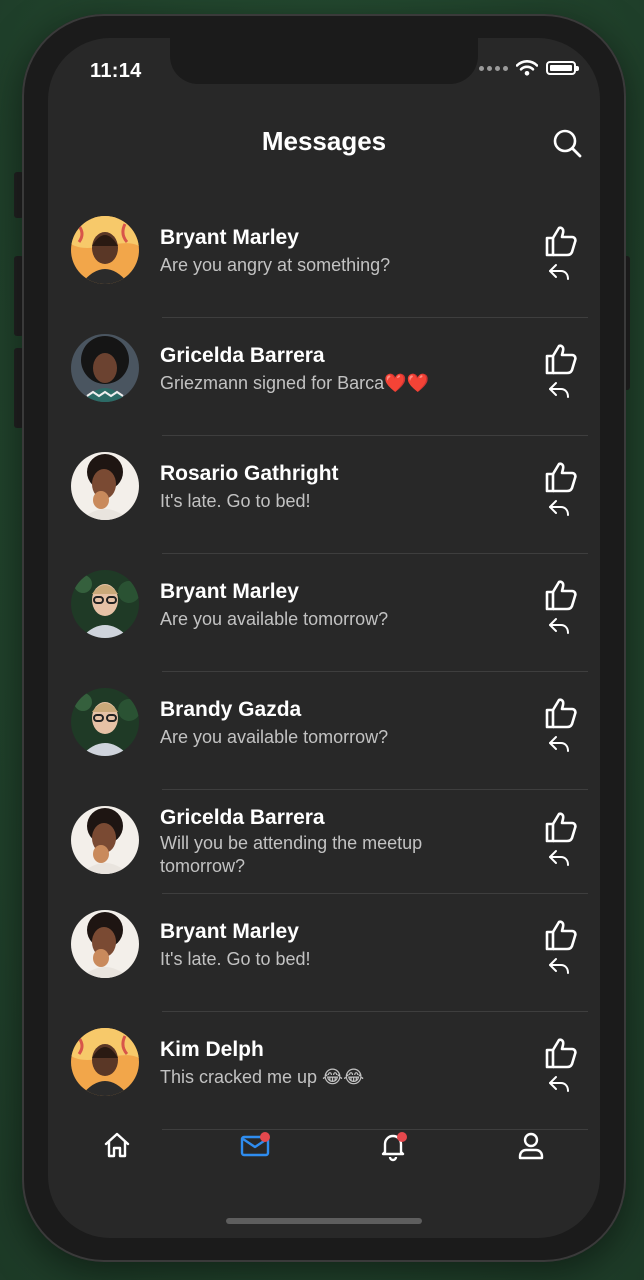  I want to click on message-row: Bryant Marley It's late. Go to bed!, so click(324, 953).